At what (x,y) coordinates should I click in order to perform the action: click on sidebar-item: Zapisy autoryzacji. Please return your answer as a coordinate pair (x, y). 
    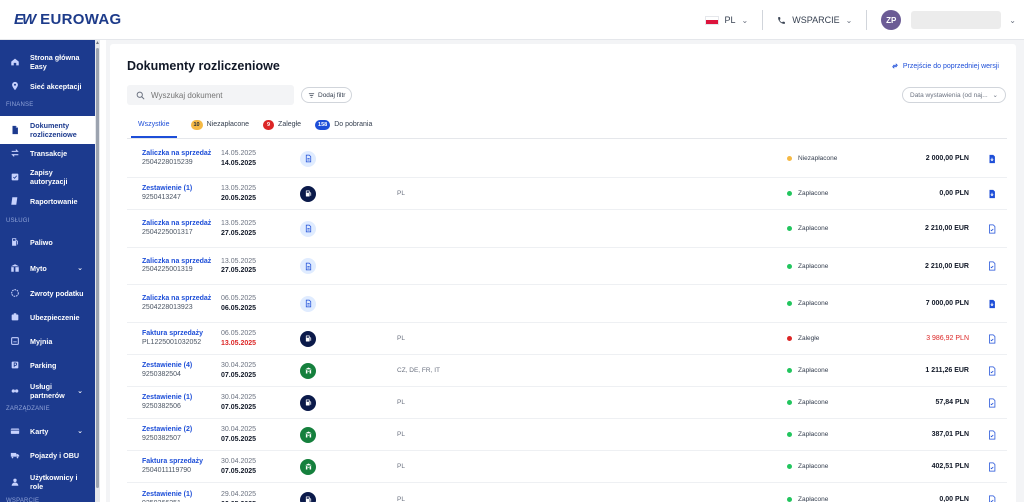
    Looking at the image, I should click on (47, 177).